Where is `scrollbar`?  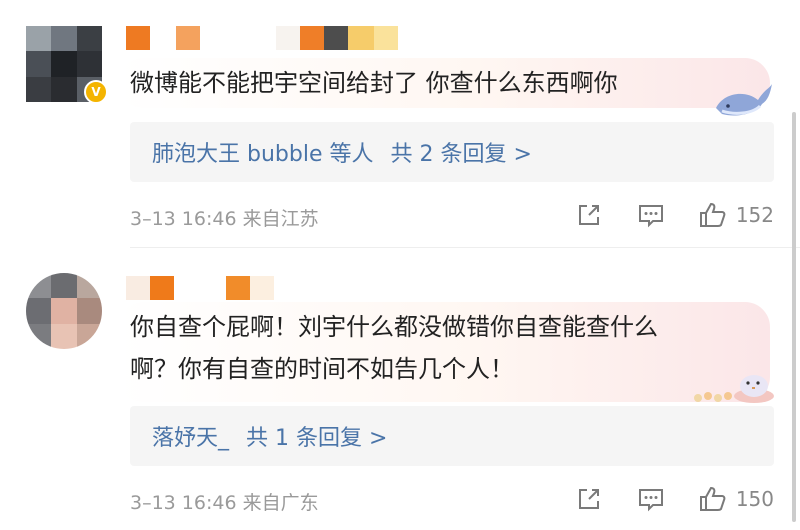
scrollbar is located at coordinates (794, 317).